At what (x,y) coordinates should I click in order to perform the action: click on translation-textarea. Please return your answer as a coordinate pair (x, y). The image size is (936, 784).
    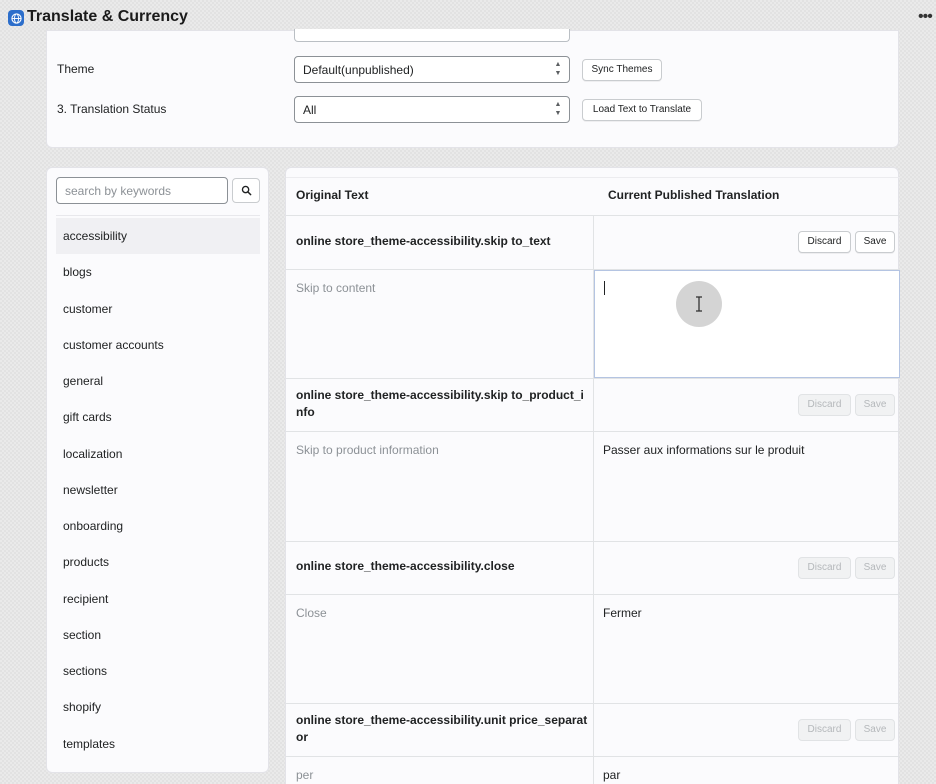
    Looking at the image, I should click on (747, 324).